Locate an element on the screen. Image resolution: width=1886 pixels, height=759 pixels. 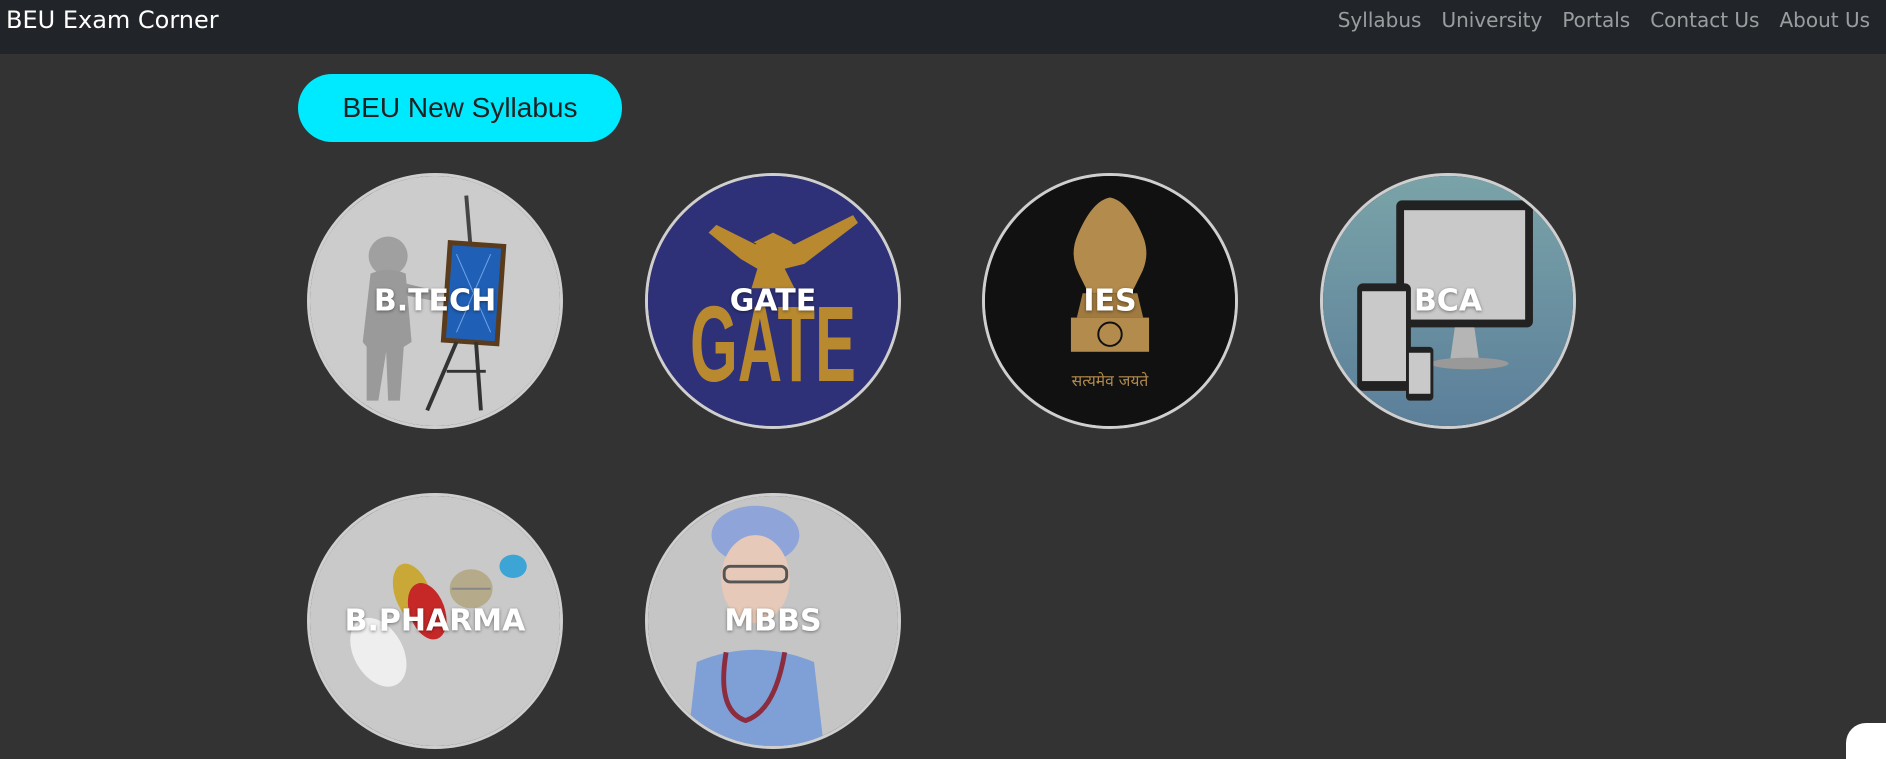
card-label: B.PHARMA is located at coordinates (435, 621).